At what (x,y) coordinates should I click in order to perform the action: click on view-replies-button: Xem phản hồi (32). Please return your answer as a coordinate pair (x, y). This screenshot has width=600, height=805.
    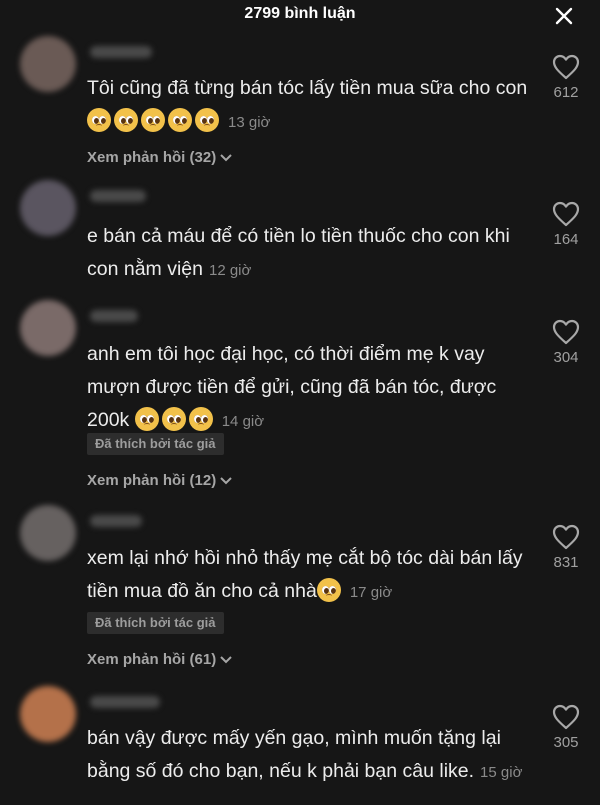
    Looking at the image, I should click on (160, 157).